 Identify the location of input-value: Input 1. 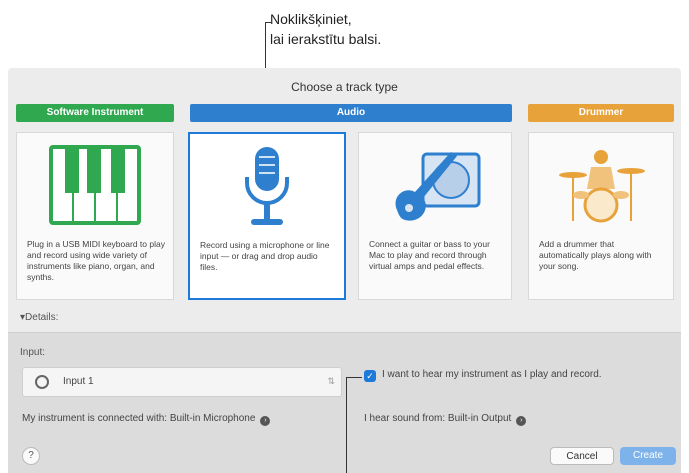
(78, 381).